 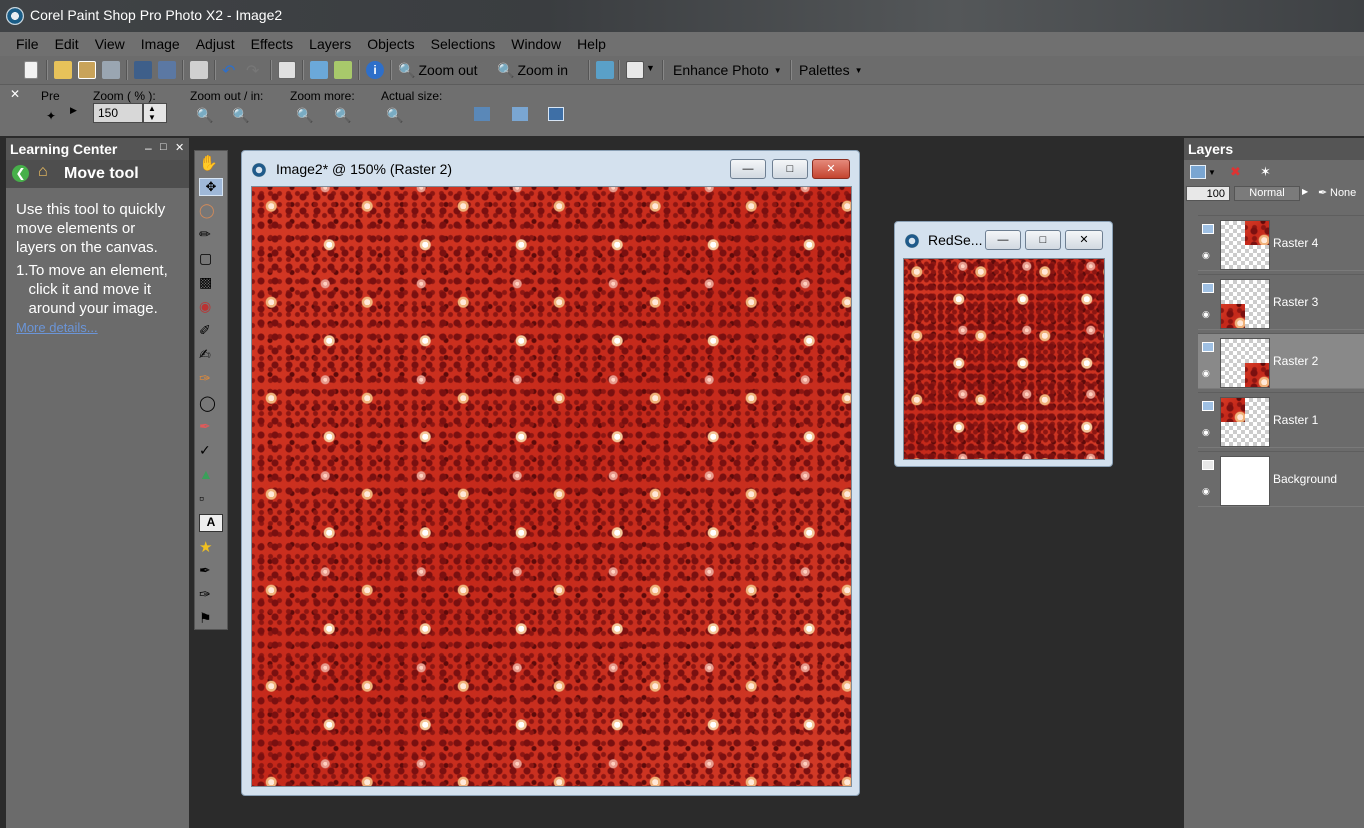 What do you see at coordinates (211, 355) in the screenshot?
I see `clone-tool-icon: ✍` at bounding box center [211, 355].